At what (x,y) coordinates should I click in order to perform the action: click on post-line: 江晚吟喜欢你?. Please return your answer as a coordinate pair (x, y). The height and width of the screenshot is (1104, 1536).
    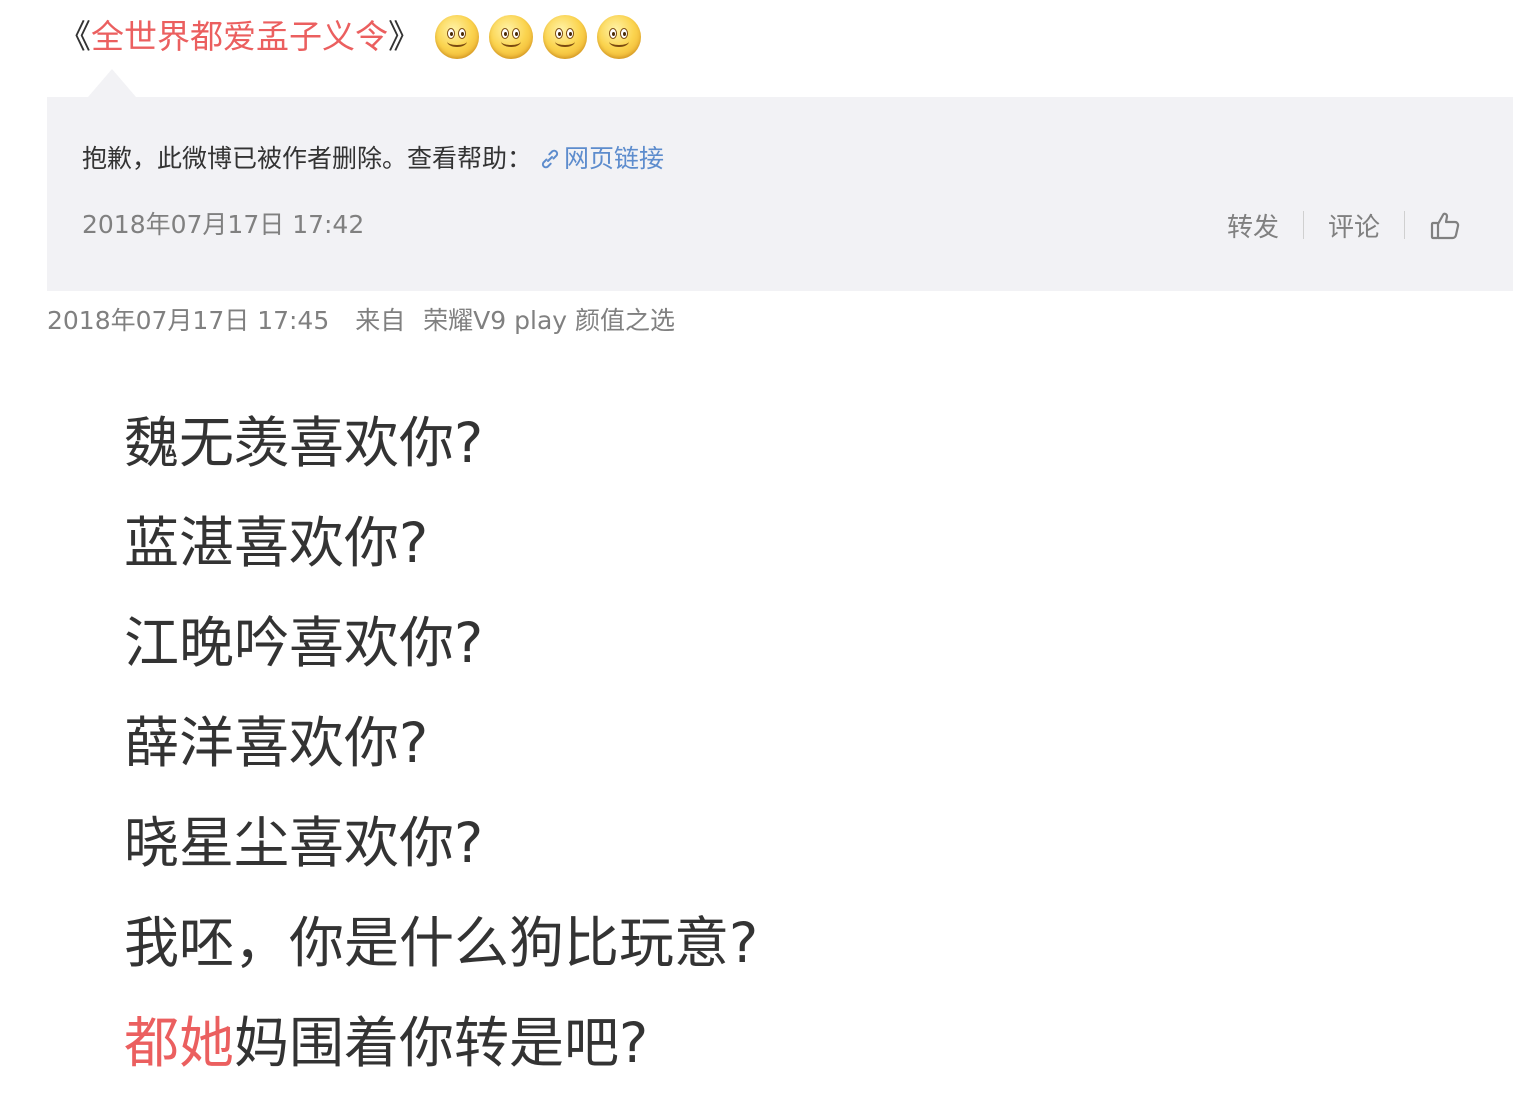
    Looking at the image, I should click on (304, 643).